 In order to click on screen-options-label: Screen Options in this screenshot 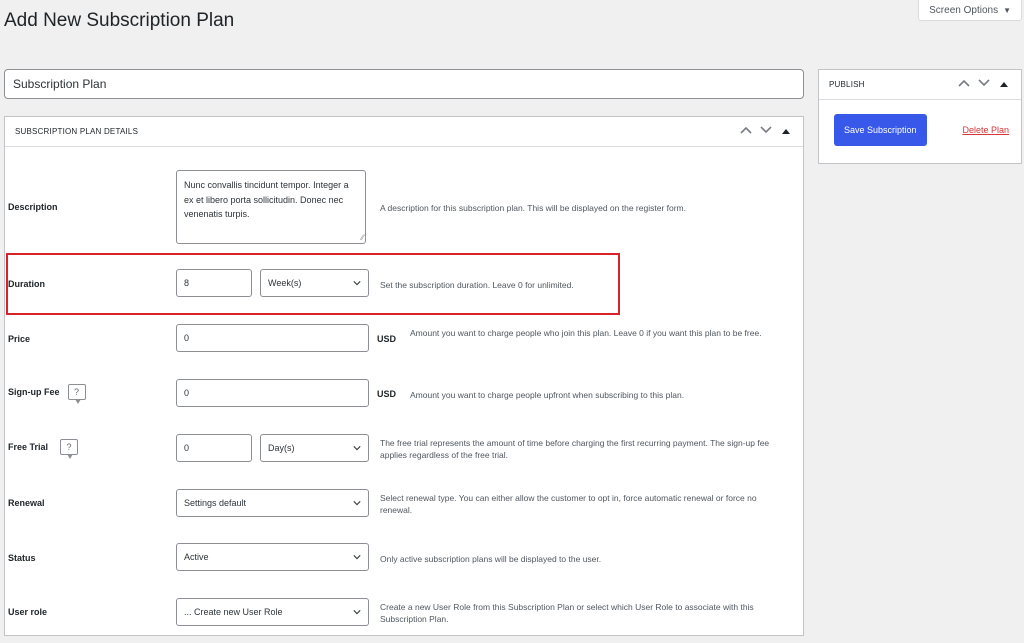, I will do `click(964, 10)`.